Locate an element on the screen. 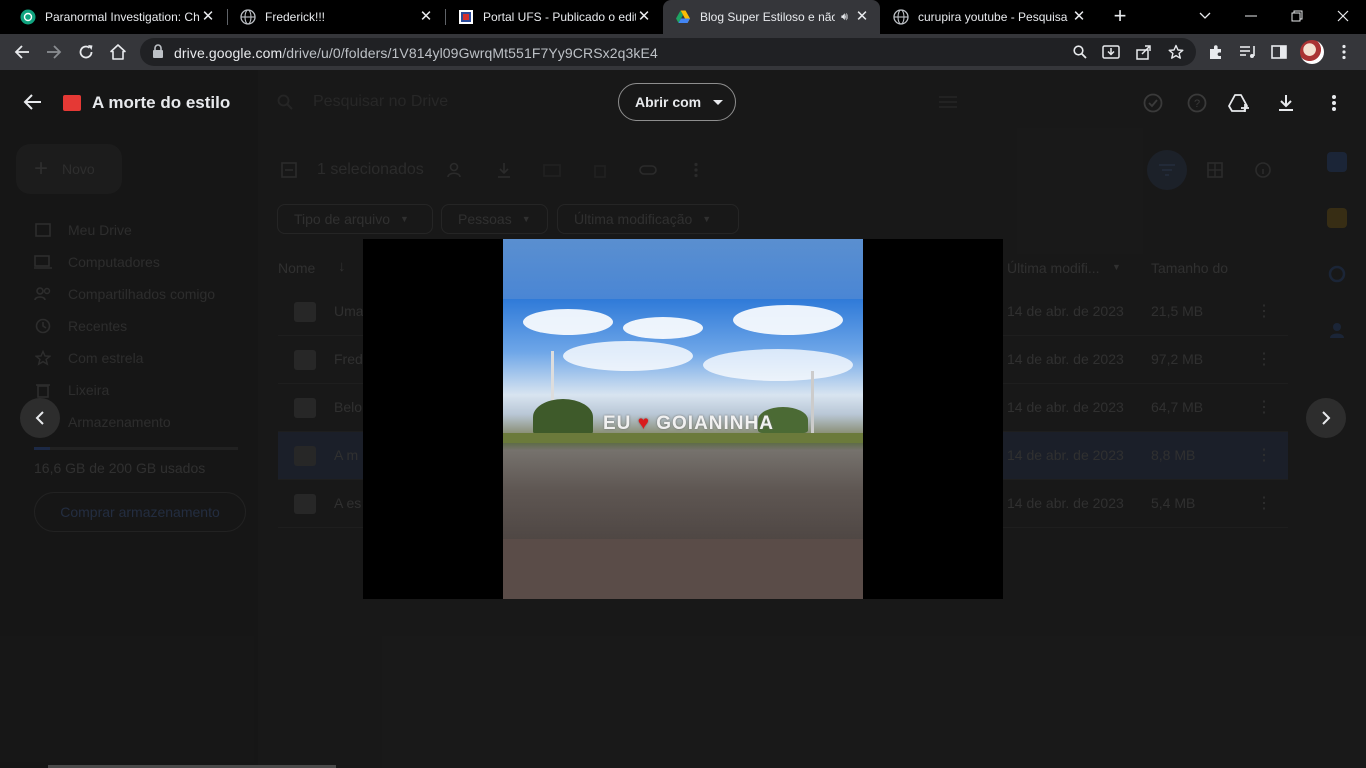 This screenshot has height=768, width=1366. drive-icon is located at coordinates (683, 17).